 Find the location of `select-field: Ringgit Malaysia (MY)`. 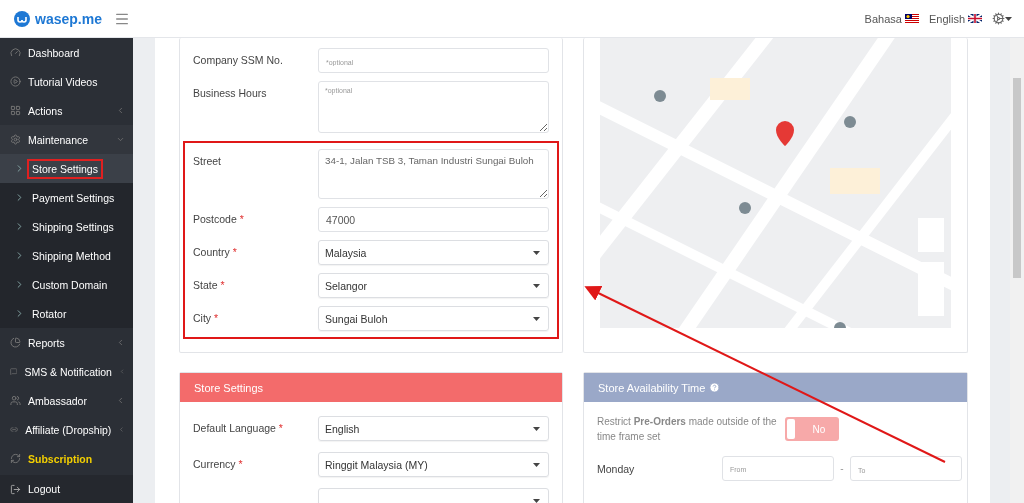

select-field: Ringgit Malaysia (MY) is located at coordinates (433, 464).